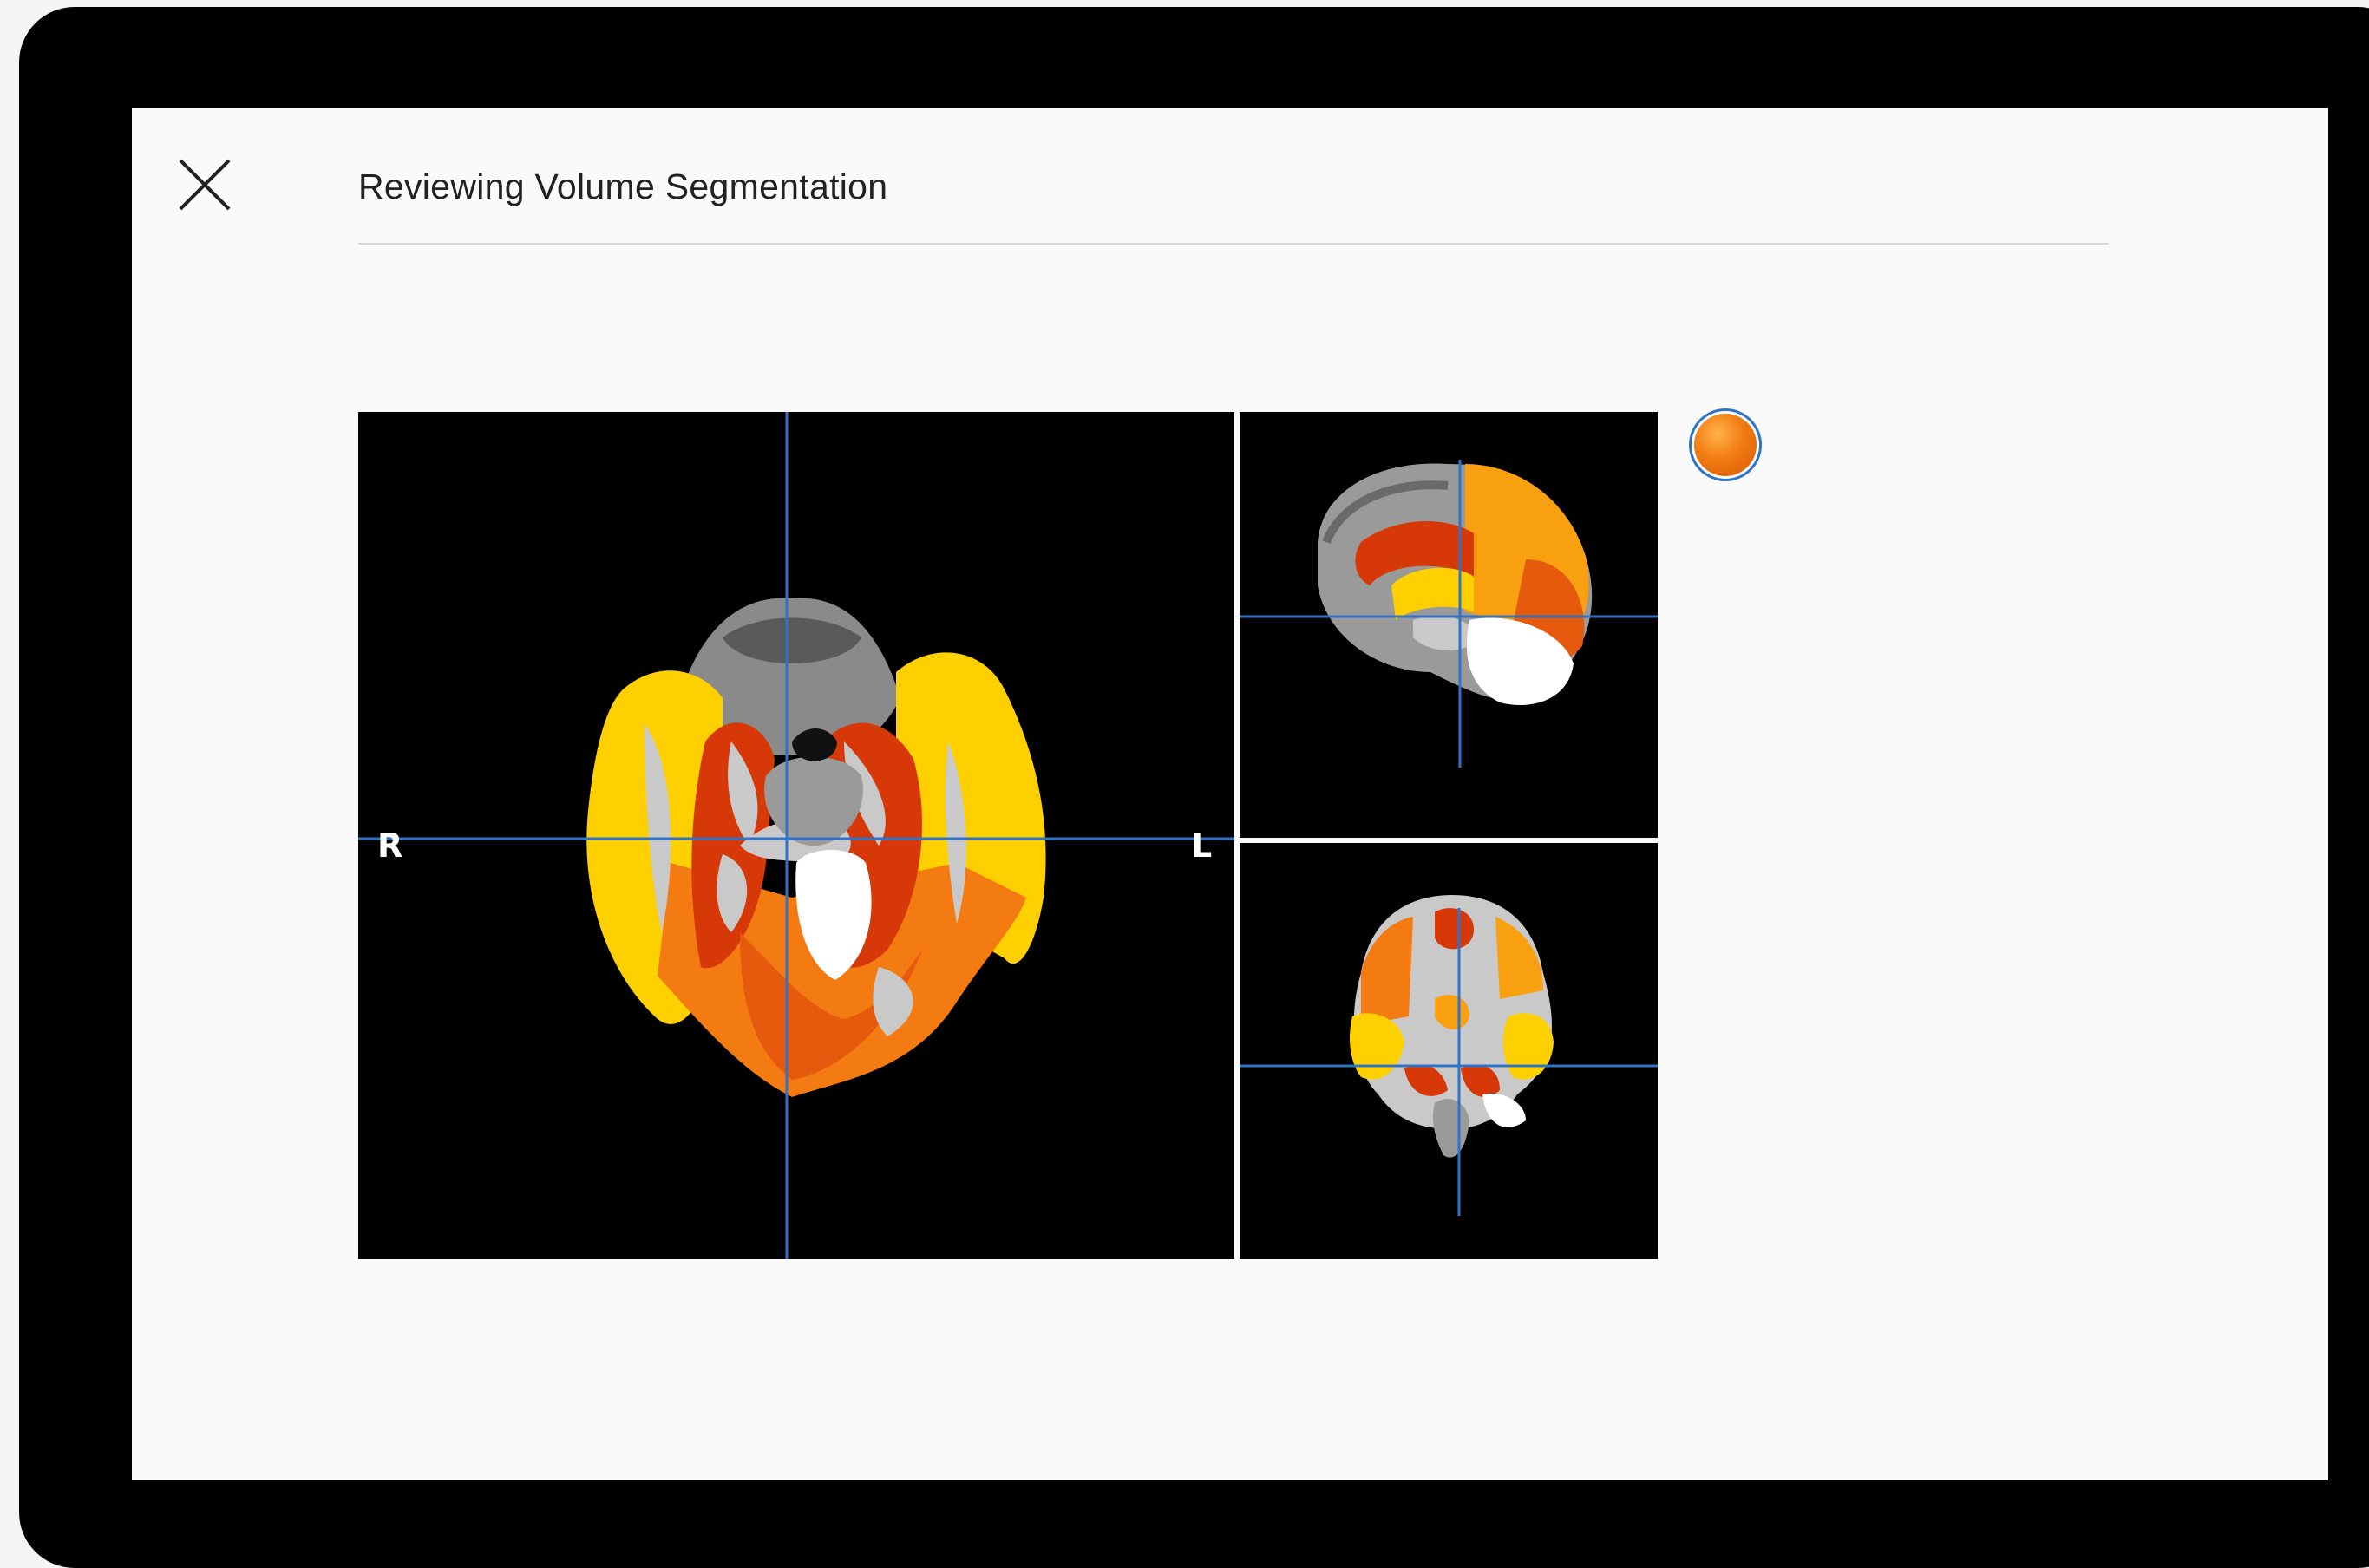 Image resolution: width=2369 pixels, height=1568 pixels. What do you see at coordinates (1233, 244) in the screenshot?
I see `title-divider` at bounding box center [1233, 244].